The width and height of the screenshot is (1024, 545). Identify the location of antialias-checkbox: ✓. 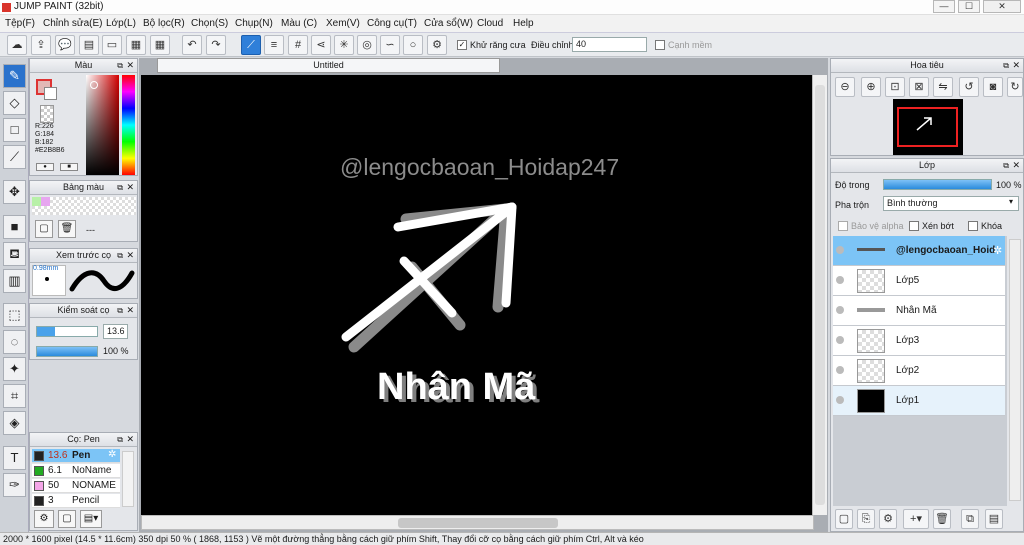
(462, 45).